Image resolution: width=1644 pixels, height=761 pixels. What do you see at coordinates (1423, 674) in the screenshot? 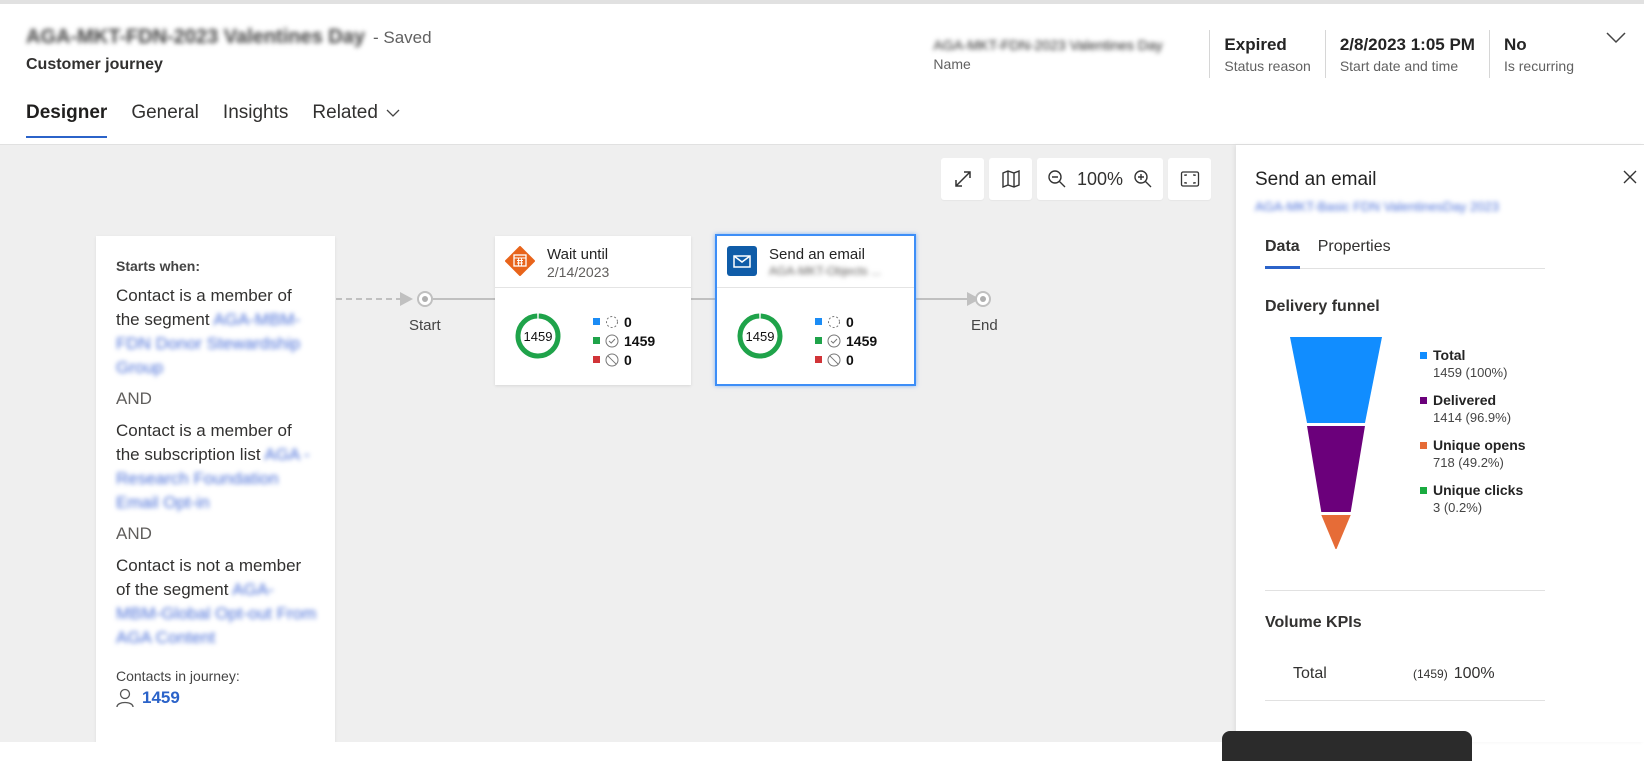
I see `kpi-row: Total (1459) 100%` at bounding box center [1423, 674].